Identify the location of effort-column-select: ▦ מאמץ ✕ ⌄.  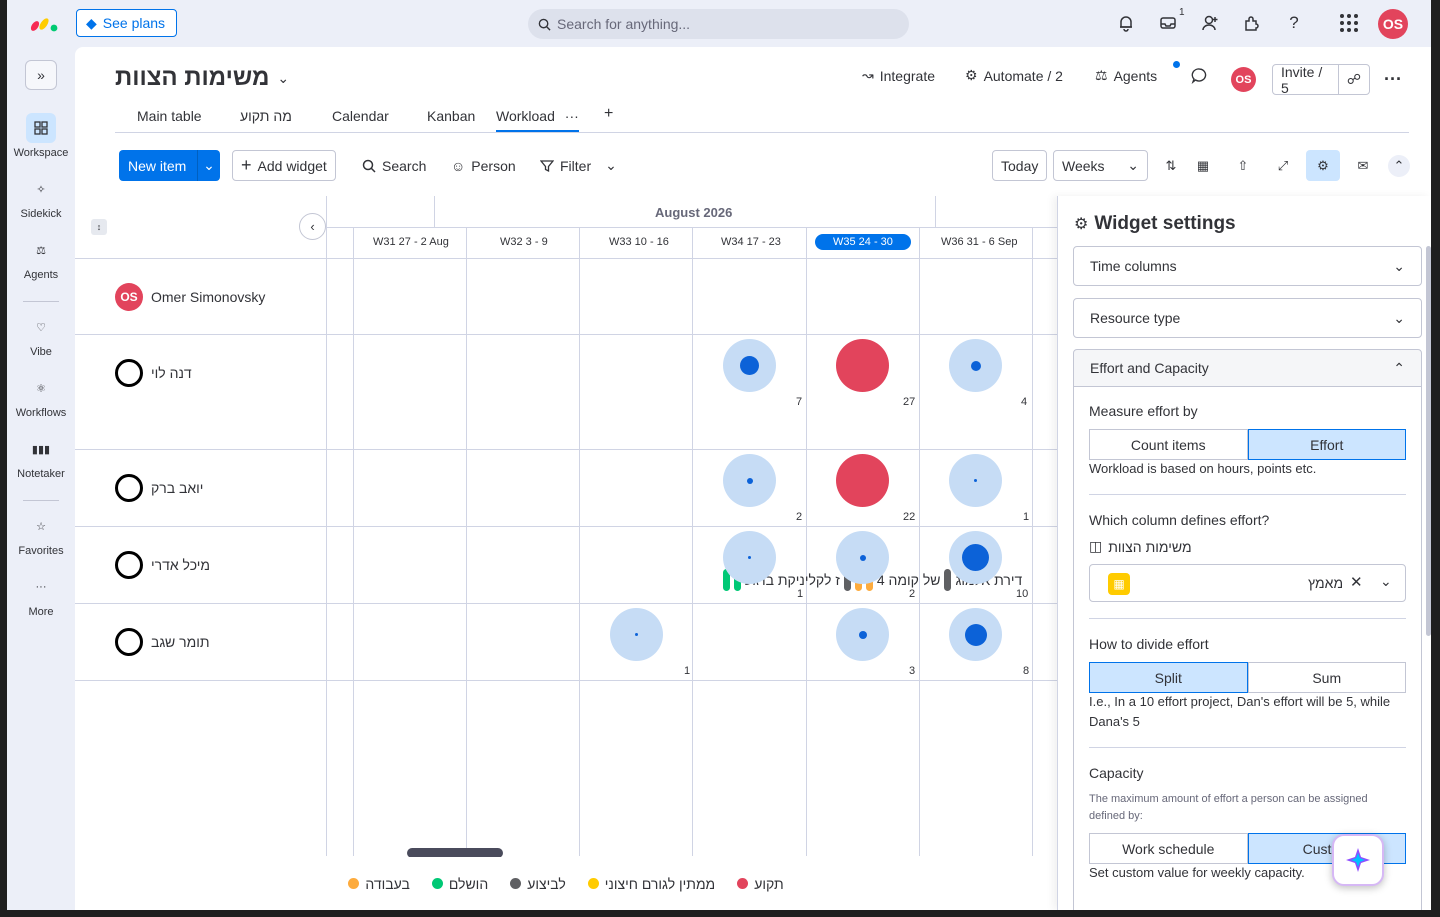
(1247, 583).